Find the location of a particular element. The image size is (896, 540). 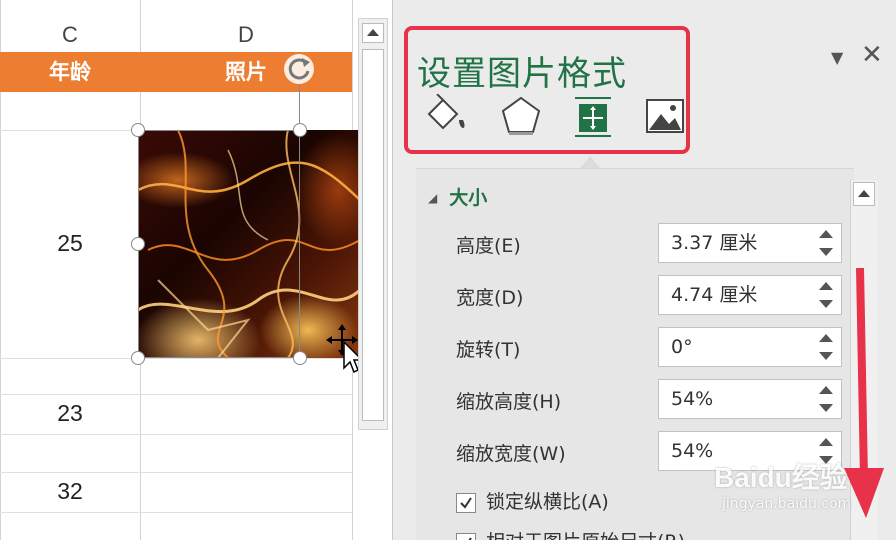

scale-width-label: 缩放宽度(W) is located at coordinates (511, 454).